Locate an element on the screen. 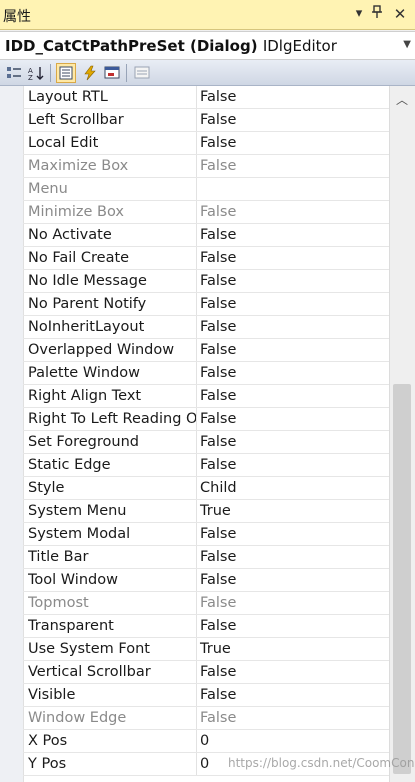  property-name: No Idle Message is located at coordinates (87, 281).